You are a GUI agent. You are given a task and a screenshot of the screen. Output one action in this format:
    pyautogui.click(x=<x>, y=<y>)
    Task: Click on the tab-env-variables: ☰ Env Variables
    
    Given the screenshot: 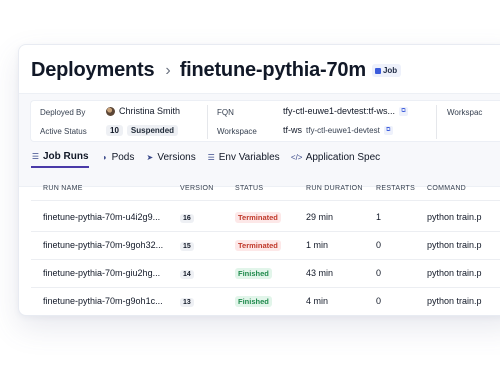 What is the action you would take?
    pyautogui.click(x=243, y=159)
    